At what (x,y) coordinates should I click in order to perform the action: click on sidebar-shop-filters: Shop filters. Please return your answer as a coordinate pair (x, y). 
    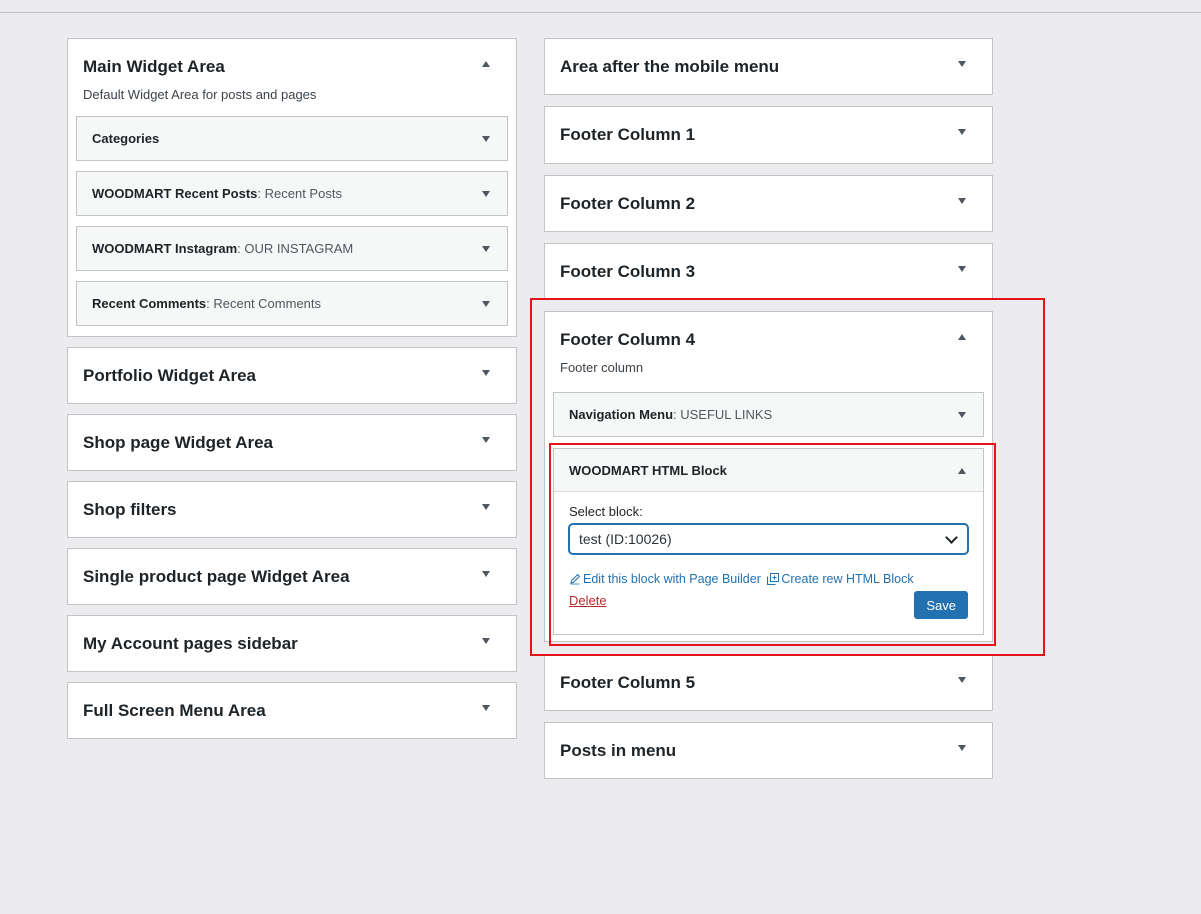
    Looking at the image, I should click on (292, 509).